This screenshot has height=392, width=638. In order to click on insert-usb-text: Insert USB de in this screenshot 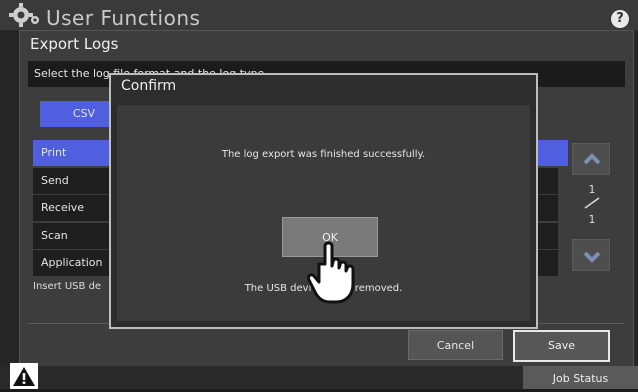, I will do `click(67, 286)`.